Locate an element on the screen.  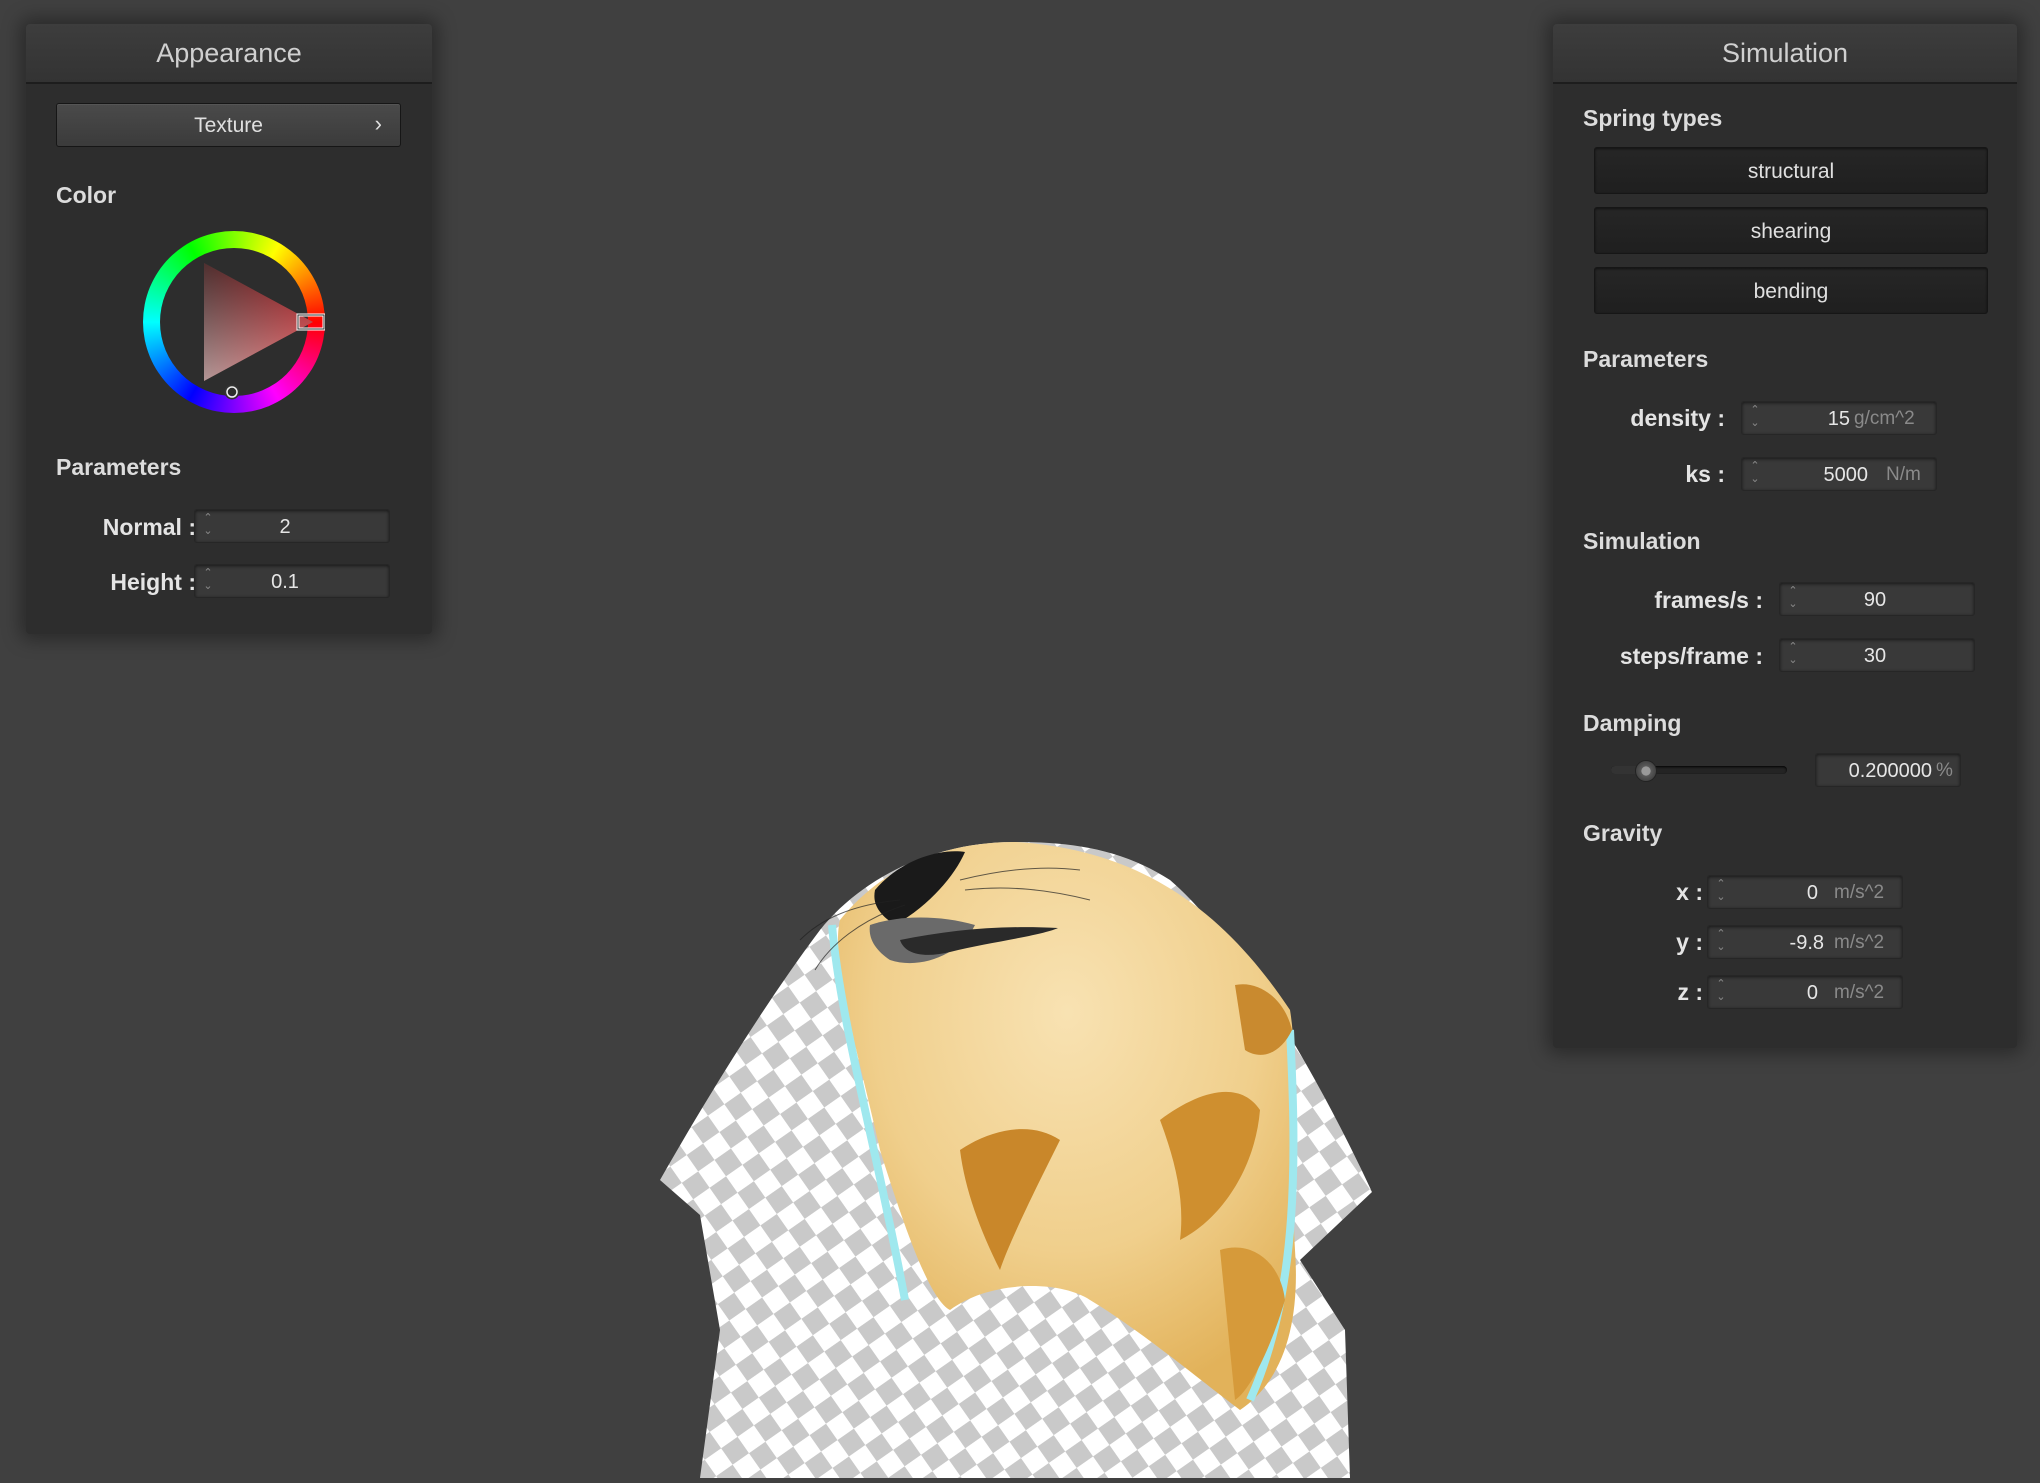
gravity-y-input: ⌃ ⌄ -9.8 m/s^2 is located at coordinates (1805, 942).